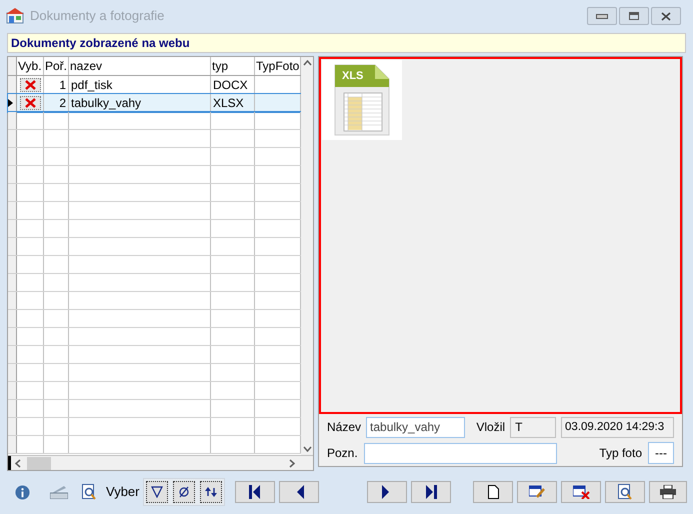  What do you see at coordinates (602, 16) in the screenshot?
I see `minimize-button` at bounding box center [602, 16].